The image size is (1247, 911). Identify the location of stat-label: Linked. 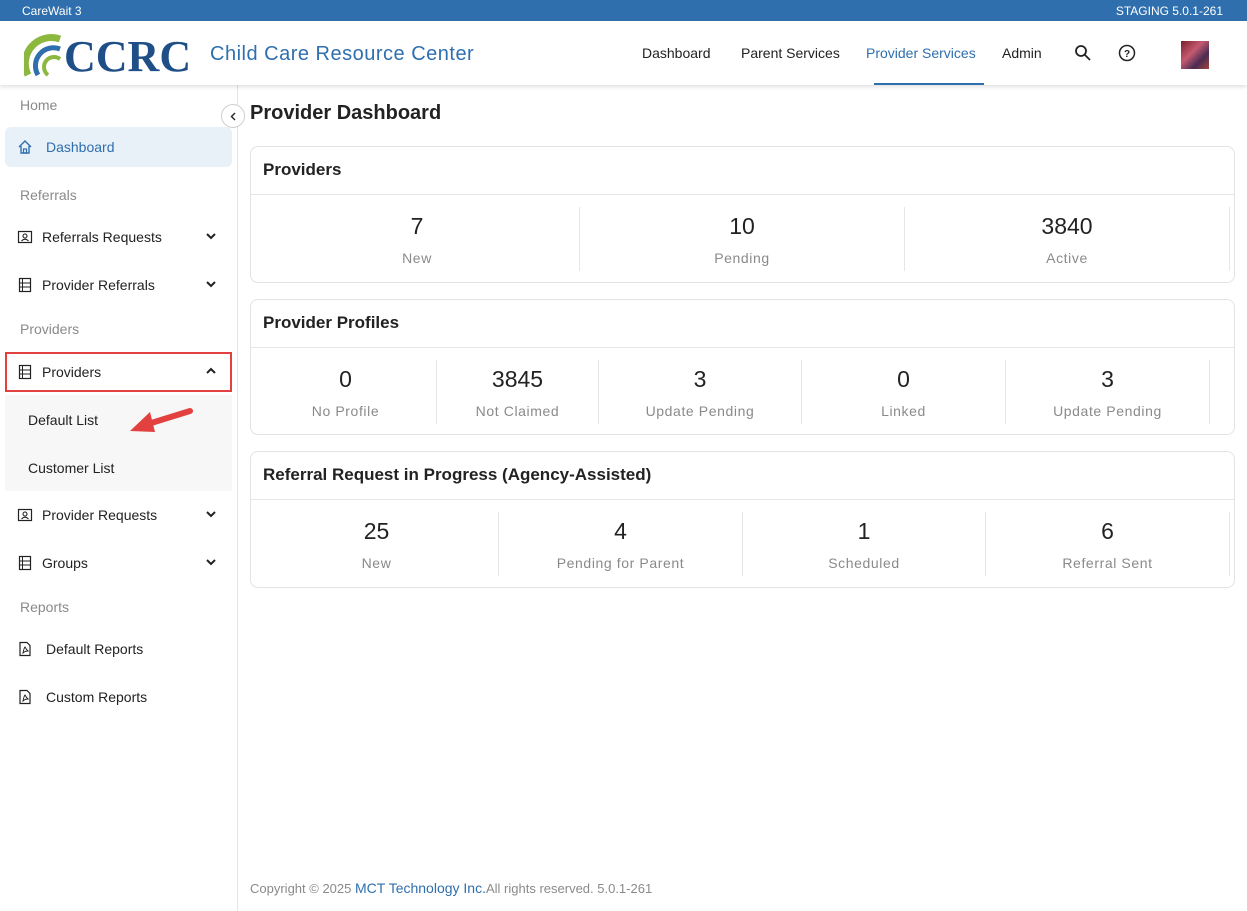
(903, 411).